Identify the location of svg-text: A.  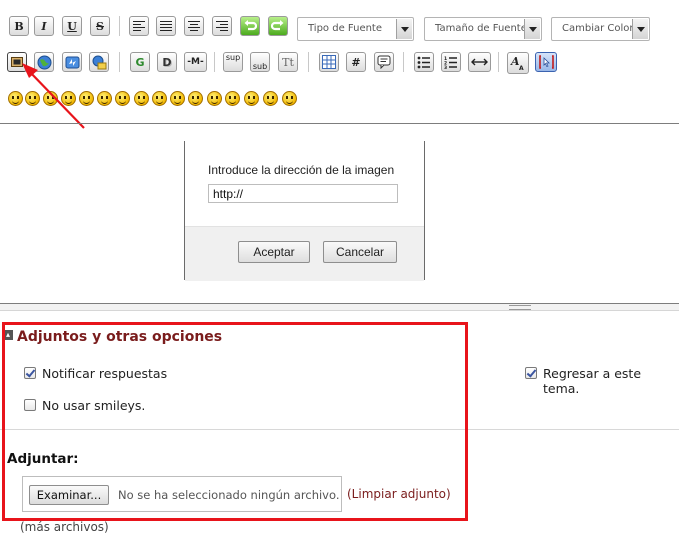
(521, 68).